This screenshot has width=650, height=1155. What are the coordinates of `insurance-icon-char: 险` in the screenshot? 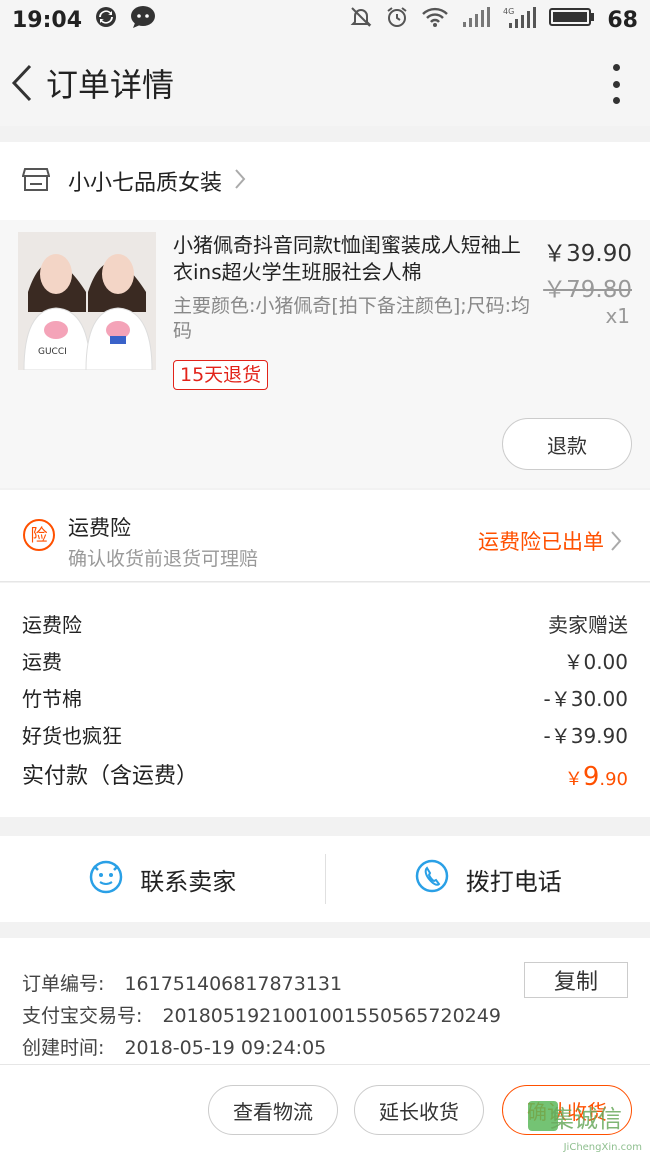 It's located at (39, 536).